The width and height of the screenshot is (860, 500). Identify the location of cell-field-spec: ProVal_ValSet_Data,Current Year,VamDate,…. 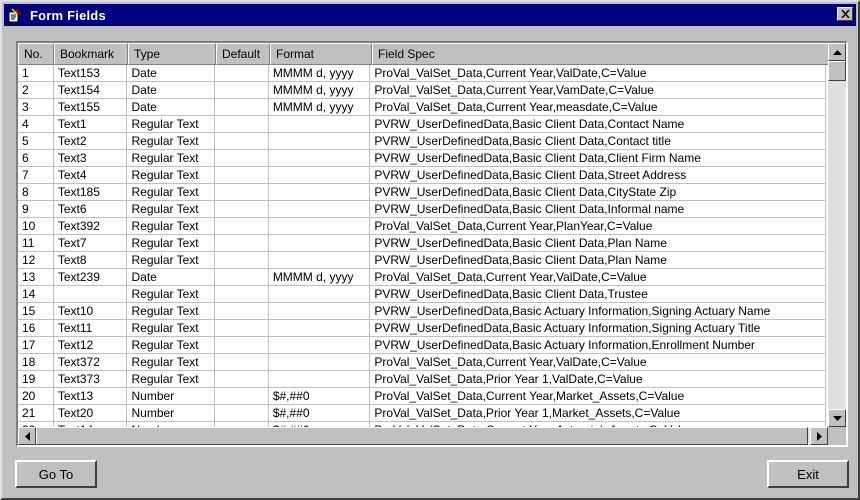
(598, 90).